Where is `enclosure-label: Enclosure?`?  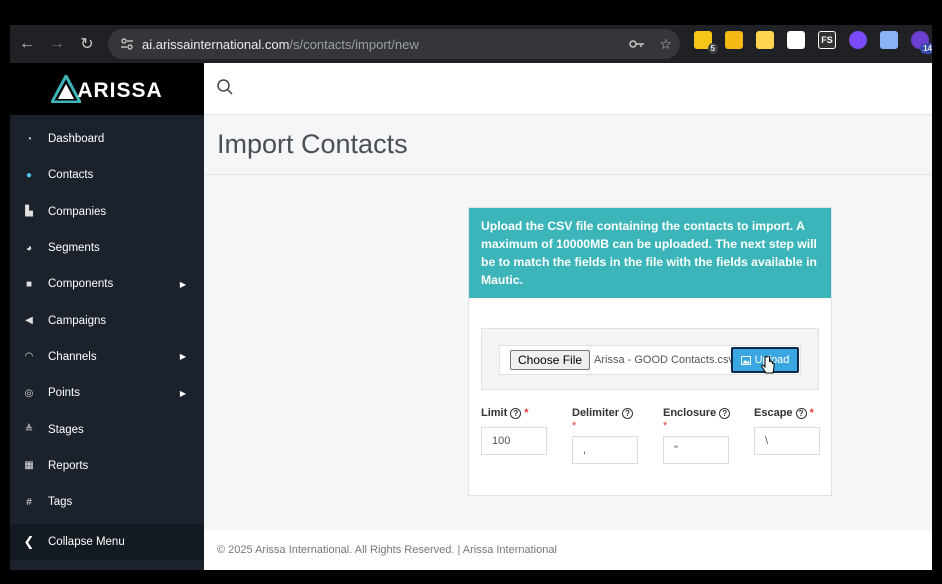 enclosure-label: Enclosure? is located at coordinates (697, 413).